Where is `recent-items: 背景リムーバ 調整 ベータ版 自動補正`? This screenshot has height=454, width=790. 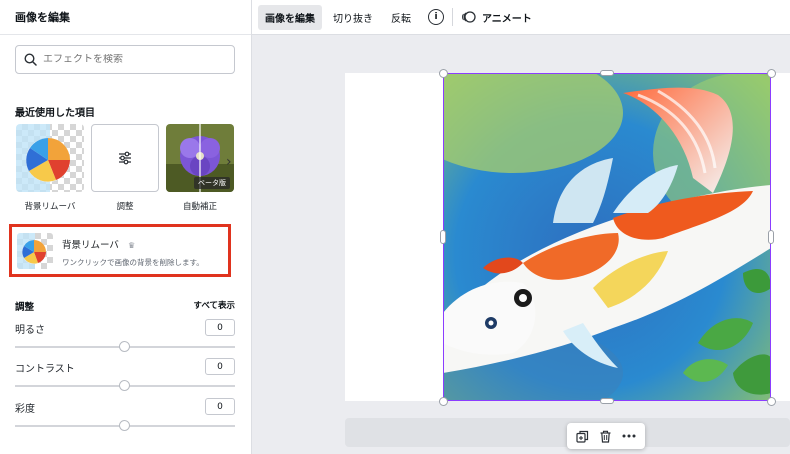 recent-items: 背景リムーバ 調整 ベータ版 自動補正 is located at coordinates (126, 169).